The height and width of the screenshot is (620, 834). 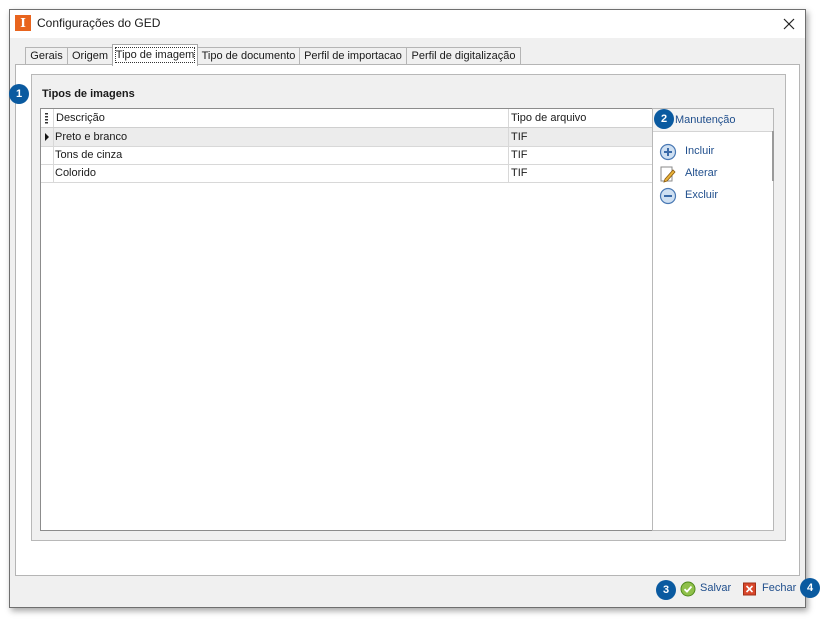 I want to click on plus-circle-icon, so click(x=668, y=152).